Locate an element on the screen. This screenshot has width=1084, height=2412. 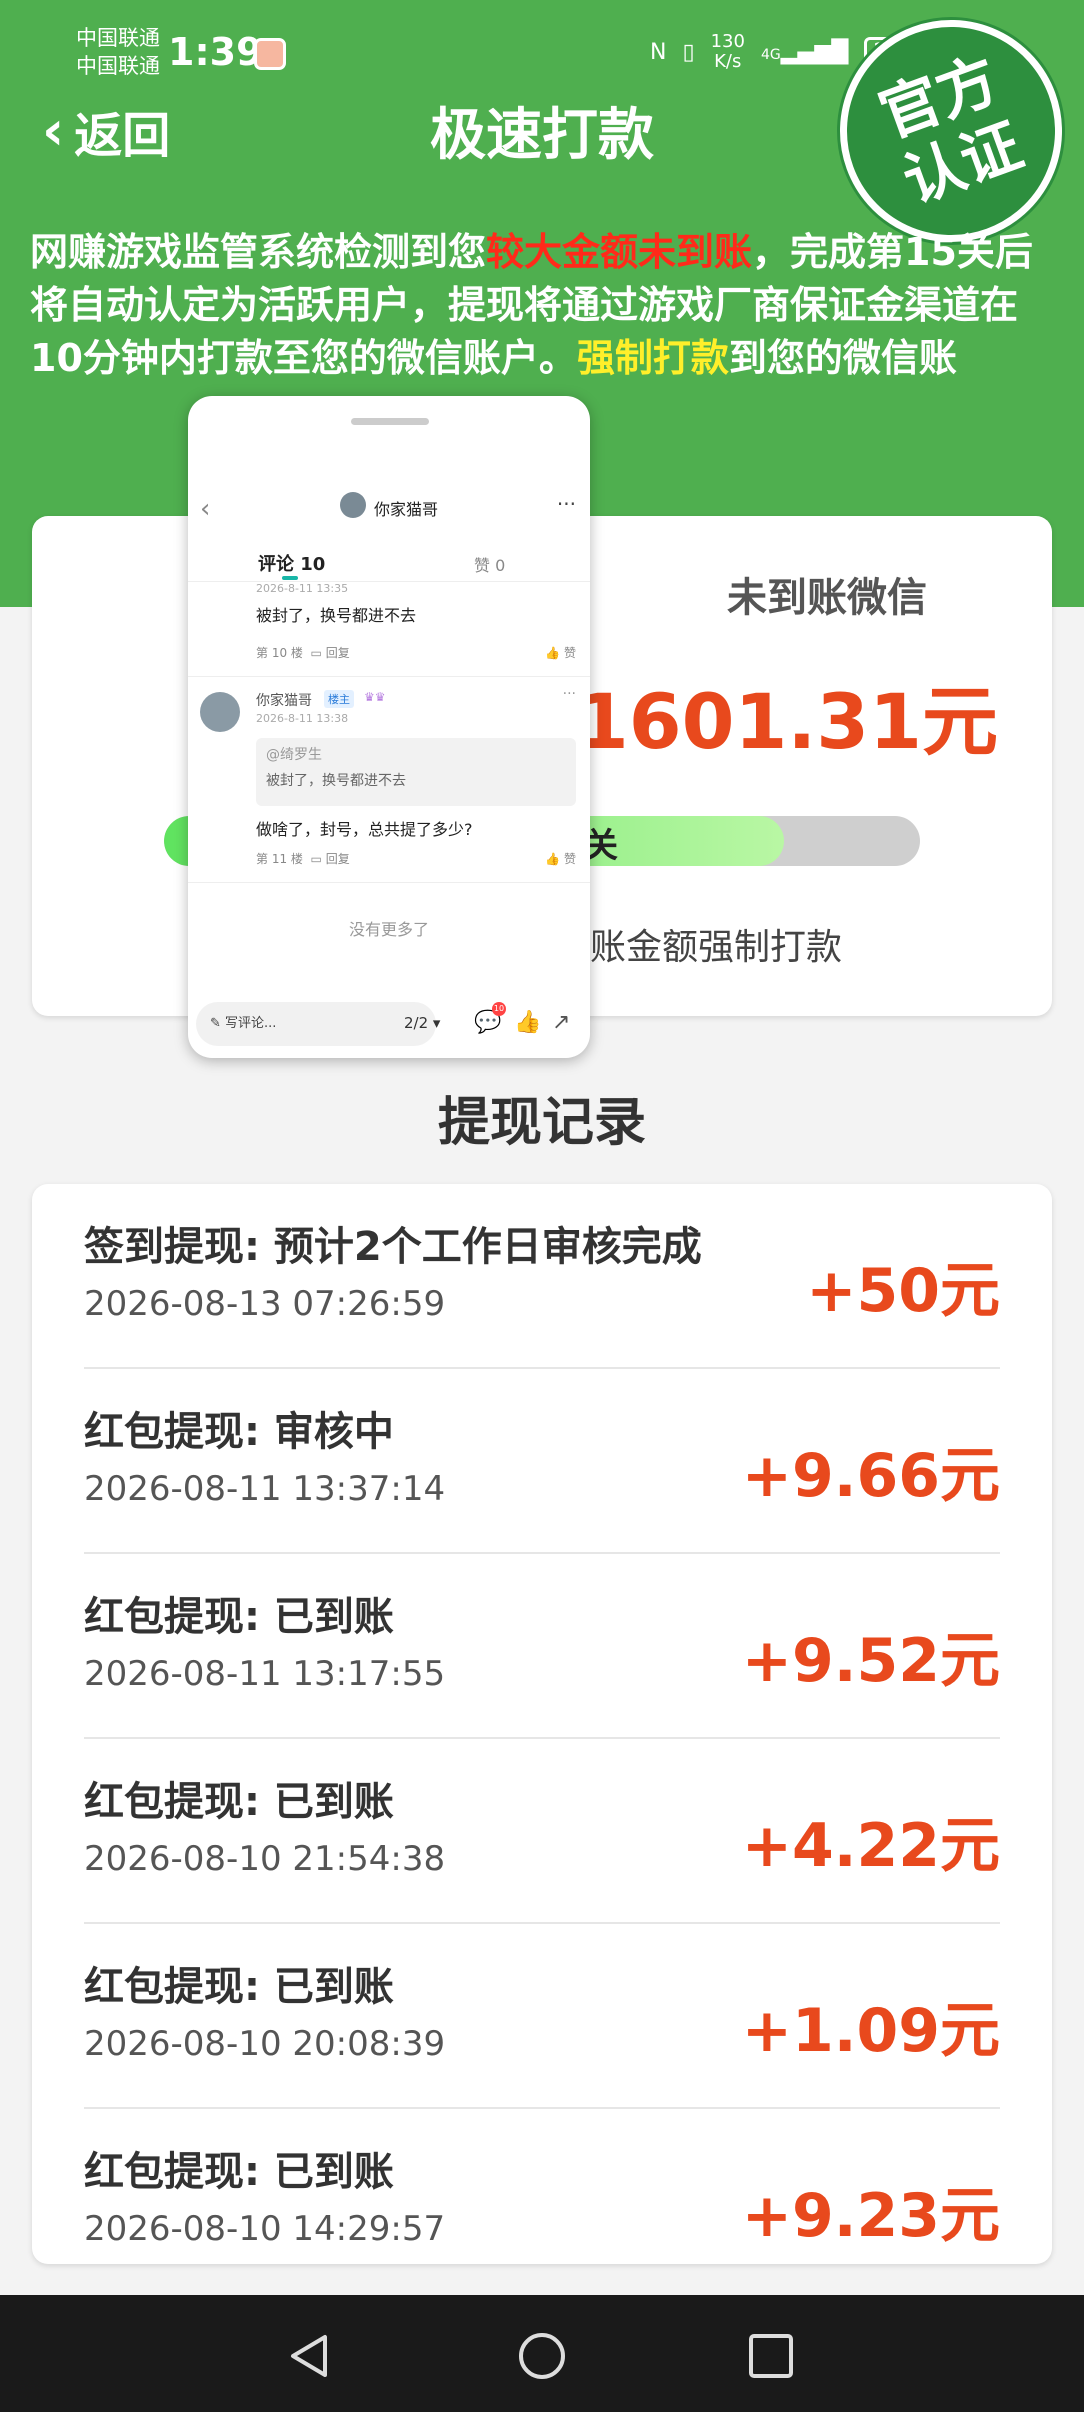
record-row: 红包提现: 已到账 2026-08-10 21:54:38 +4.22元 is located at coordinates (542, 1831).